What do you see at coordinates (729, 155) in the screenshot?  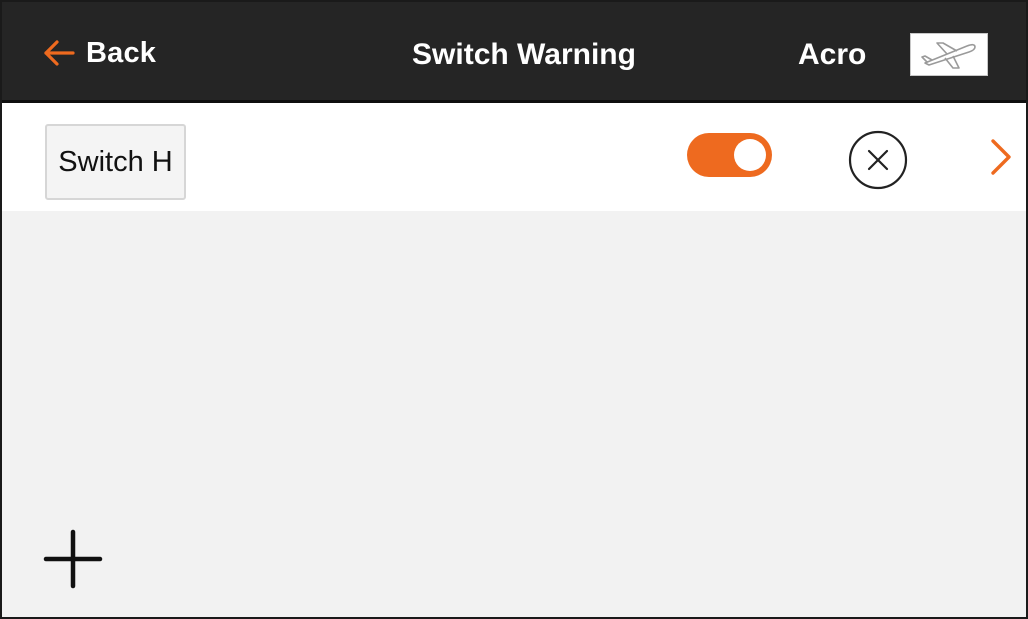 I see `warning-toggle` at bounding box center [729, 155].